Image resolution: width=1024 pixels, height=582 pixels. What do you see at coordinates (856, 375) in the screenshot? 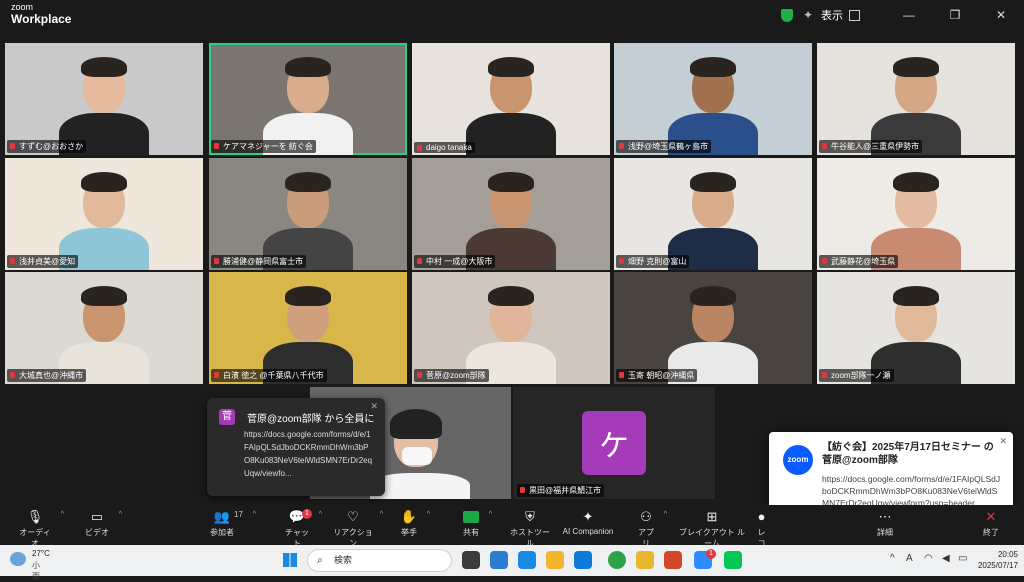
I see `participant-name: zoom部隊一ノ瀬` at bounding box center [856, 375].